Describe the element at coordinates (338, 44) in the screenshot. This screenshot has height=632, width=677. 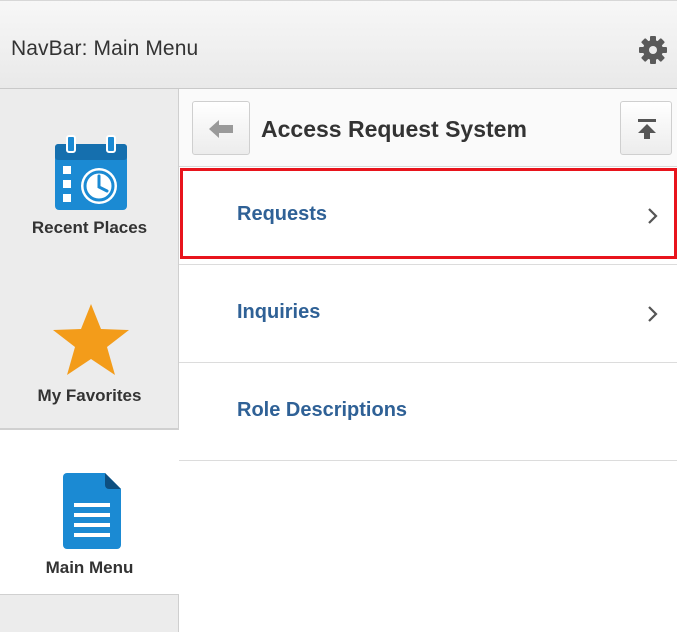
I see `navbar-header: NavBar: Main Menu` at that location.